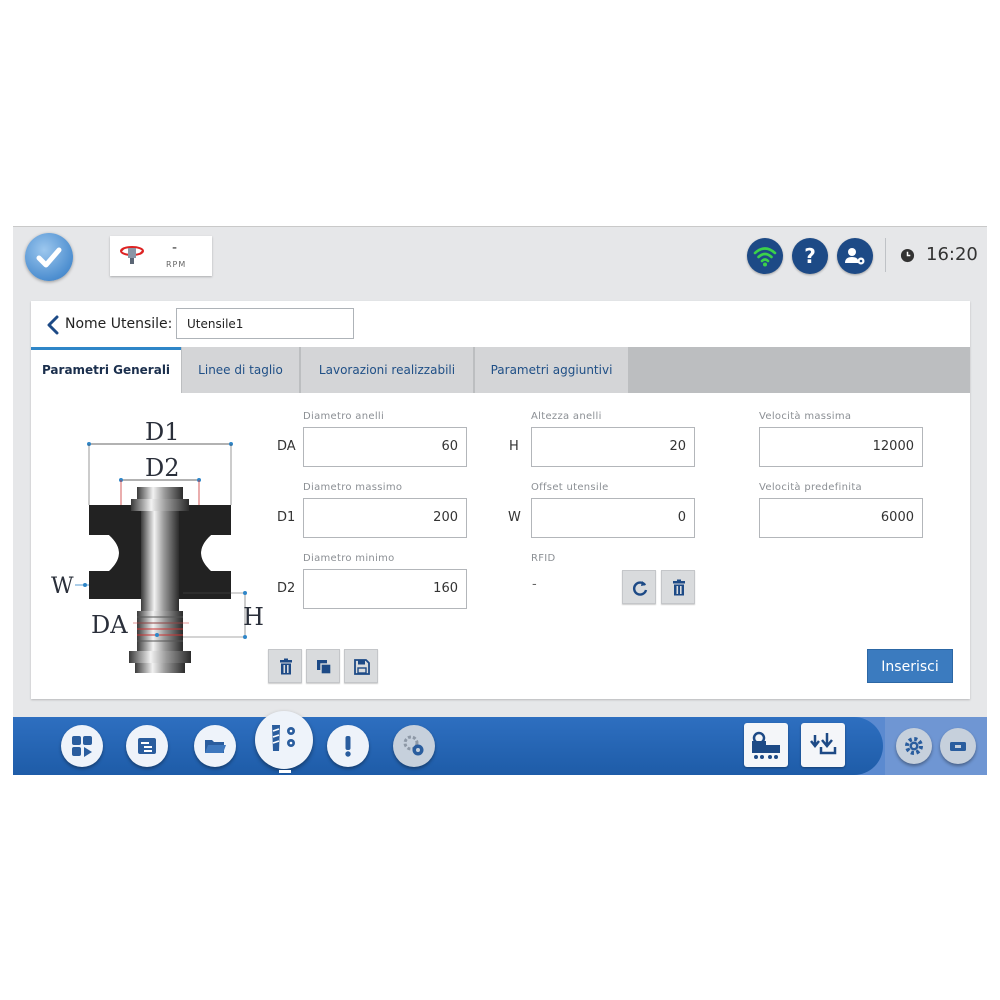  Describe the element at coordinates (500, 743) in the screenshot. I see `bottom-dock` at that location.